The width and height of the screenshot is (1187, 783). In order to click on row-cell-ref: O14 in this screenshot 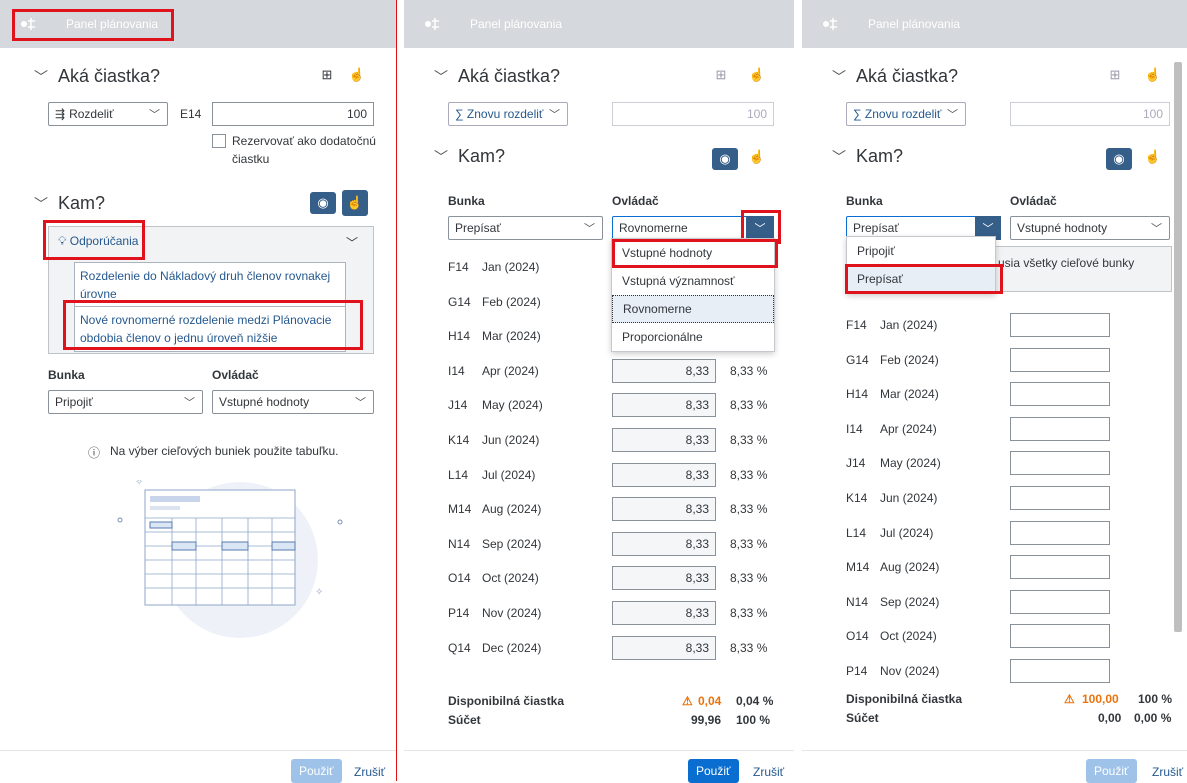, I will do `click(459, 578)`.